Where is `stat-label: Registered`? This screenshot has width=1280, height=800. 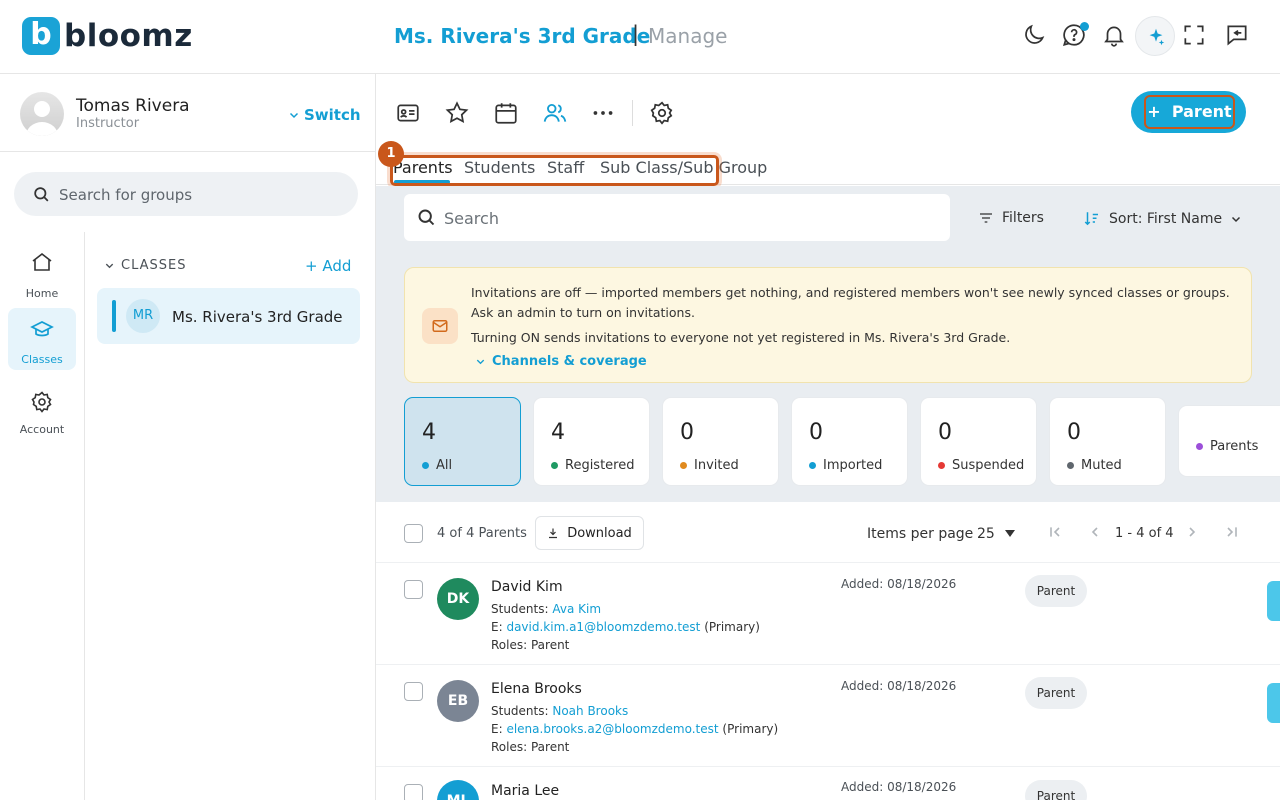 stat-label: Registered is located at coordinates (600, 465).